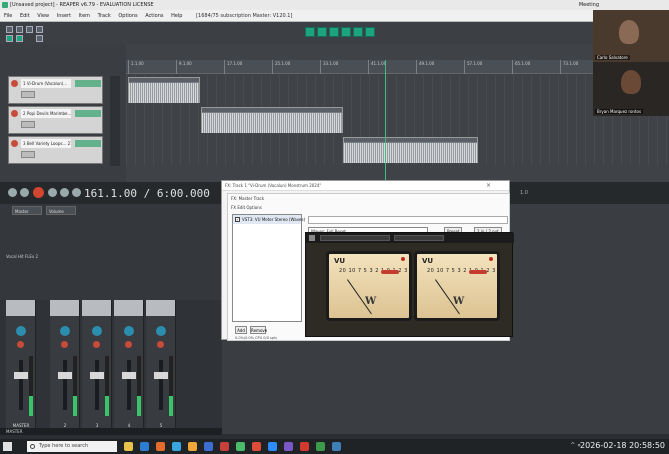 The height and width of the screenshot is (454, 669). I want to click on track-name: 3 Bell Variety Loops... 2140, so click(46, 143).